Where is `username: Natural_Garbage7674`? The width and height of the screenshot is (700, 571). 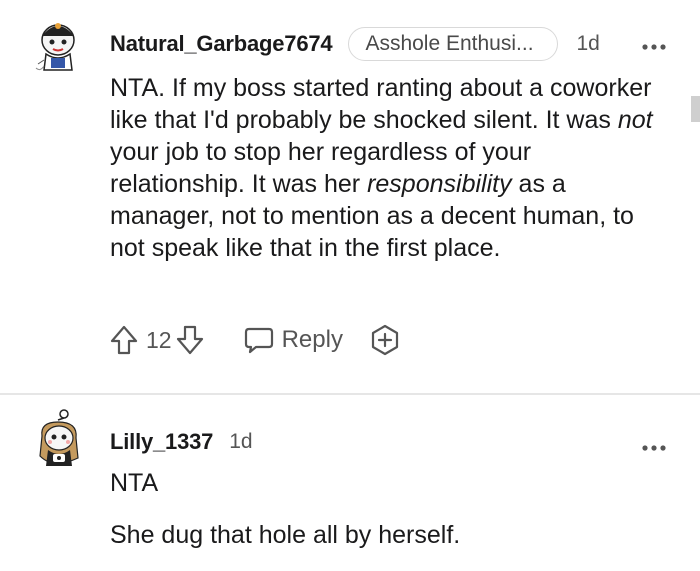
username: Natural_Garbage7674 is located at coordinates (221, 44).